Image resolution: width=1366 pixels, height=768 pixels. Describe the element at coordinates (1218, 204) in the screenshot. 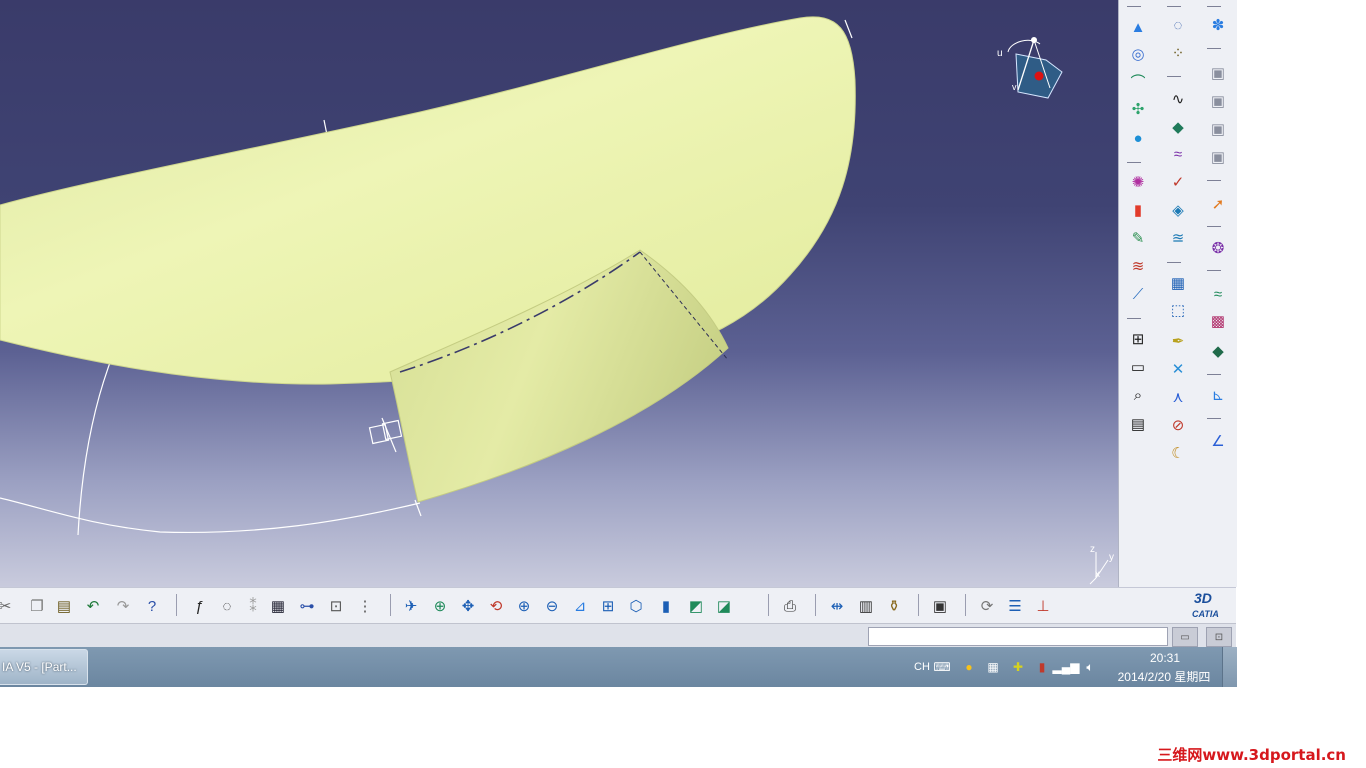

I see `select-arrow-icon: ➚` at that location.